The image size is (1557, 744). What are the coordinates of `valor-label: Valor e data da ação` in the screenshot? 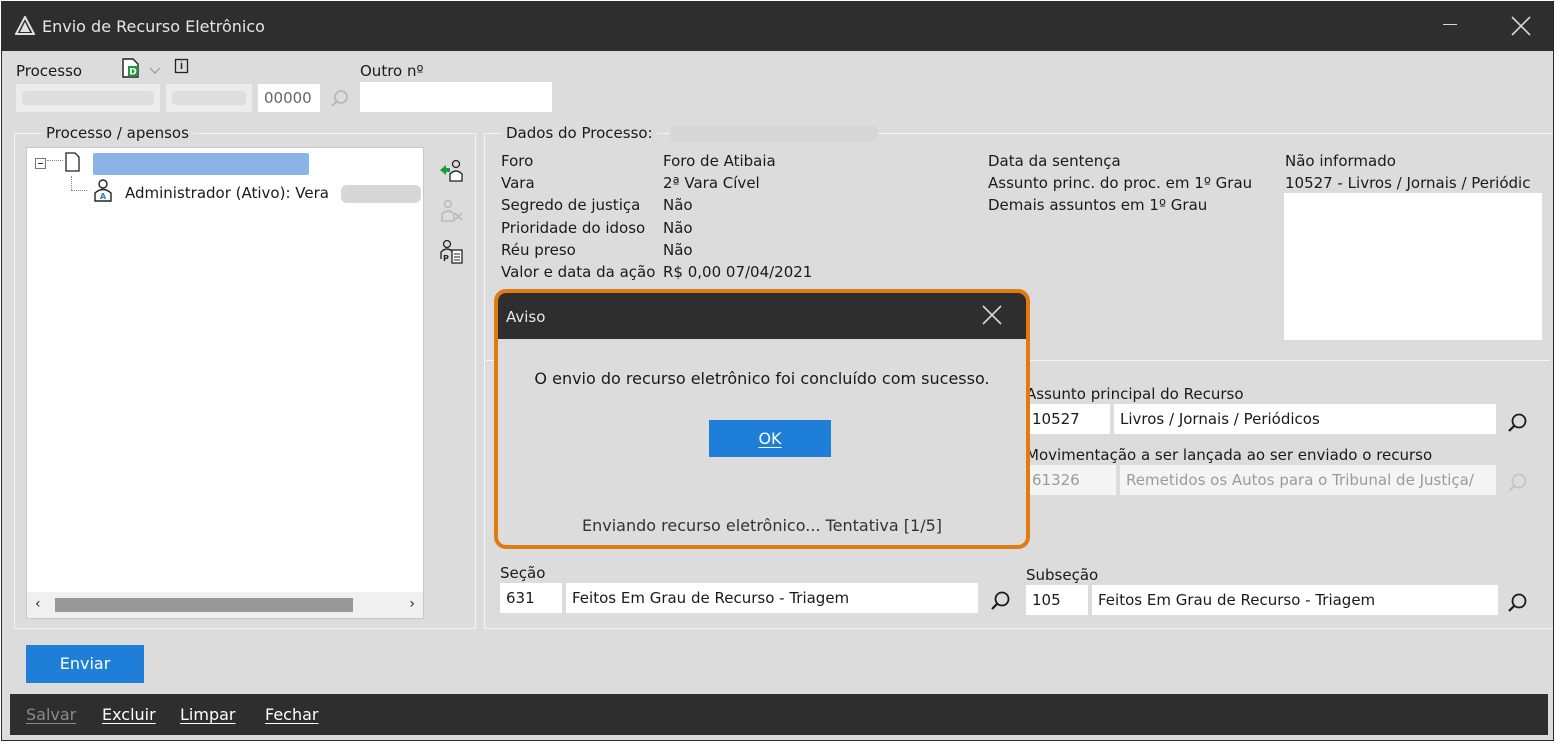 It's located at (578, 272).